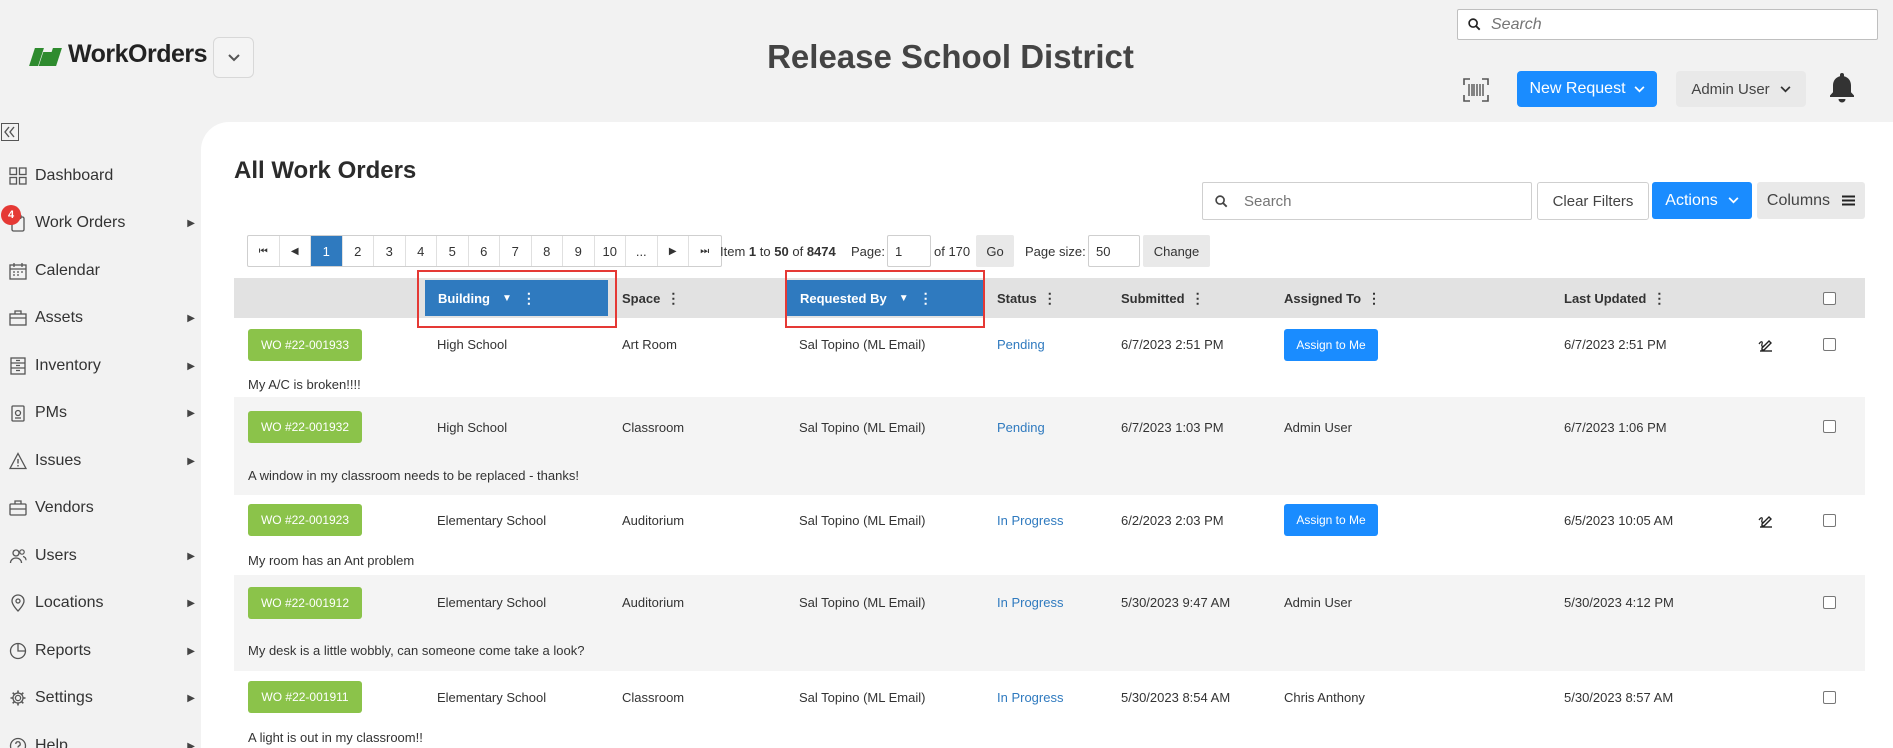 The image size is (1893, 748). What do you see at coordinates (102, 318) in the screenshot?
I see `sidebar-item-assets: Assets ▶` at bounding box center [102, 318].